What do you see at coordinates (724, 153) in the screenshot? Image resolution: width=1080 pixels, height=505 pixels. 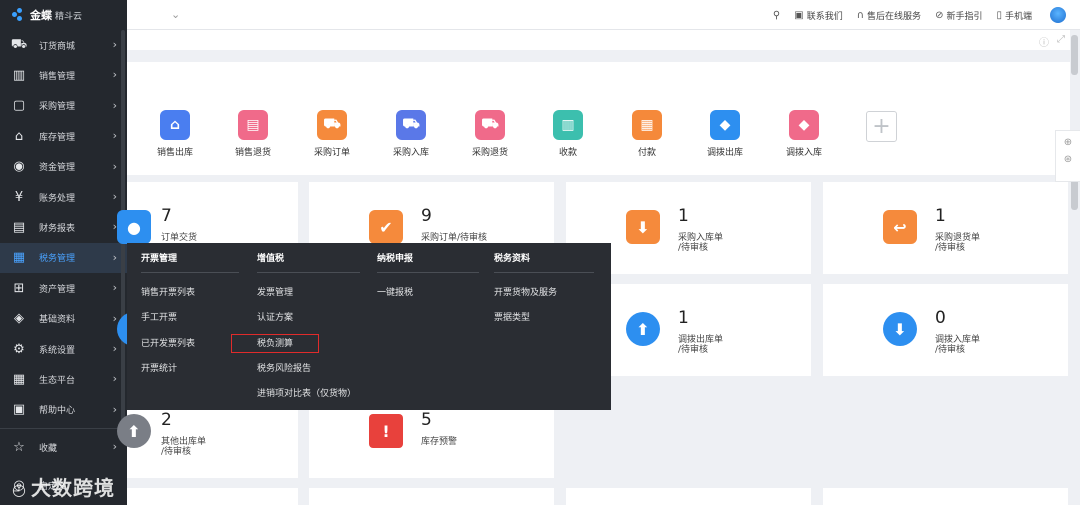 I see `quick-action-label: 调拨出库` at bounding box center [724, 153].